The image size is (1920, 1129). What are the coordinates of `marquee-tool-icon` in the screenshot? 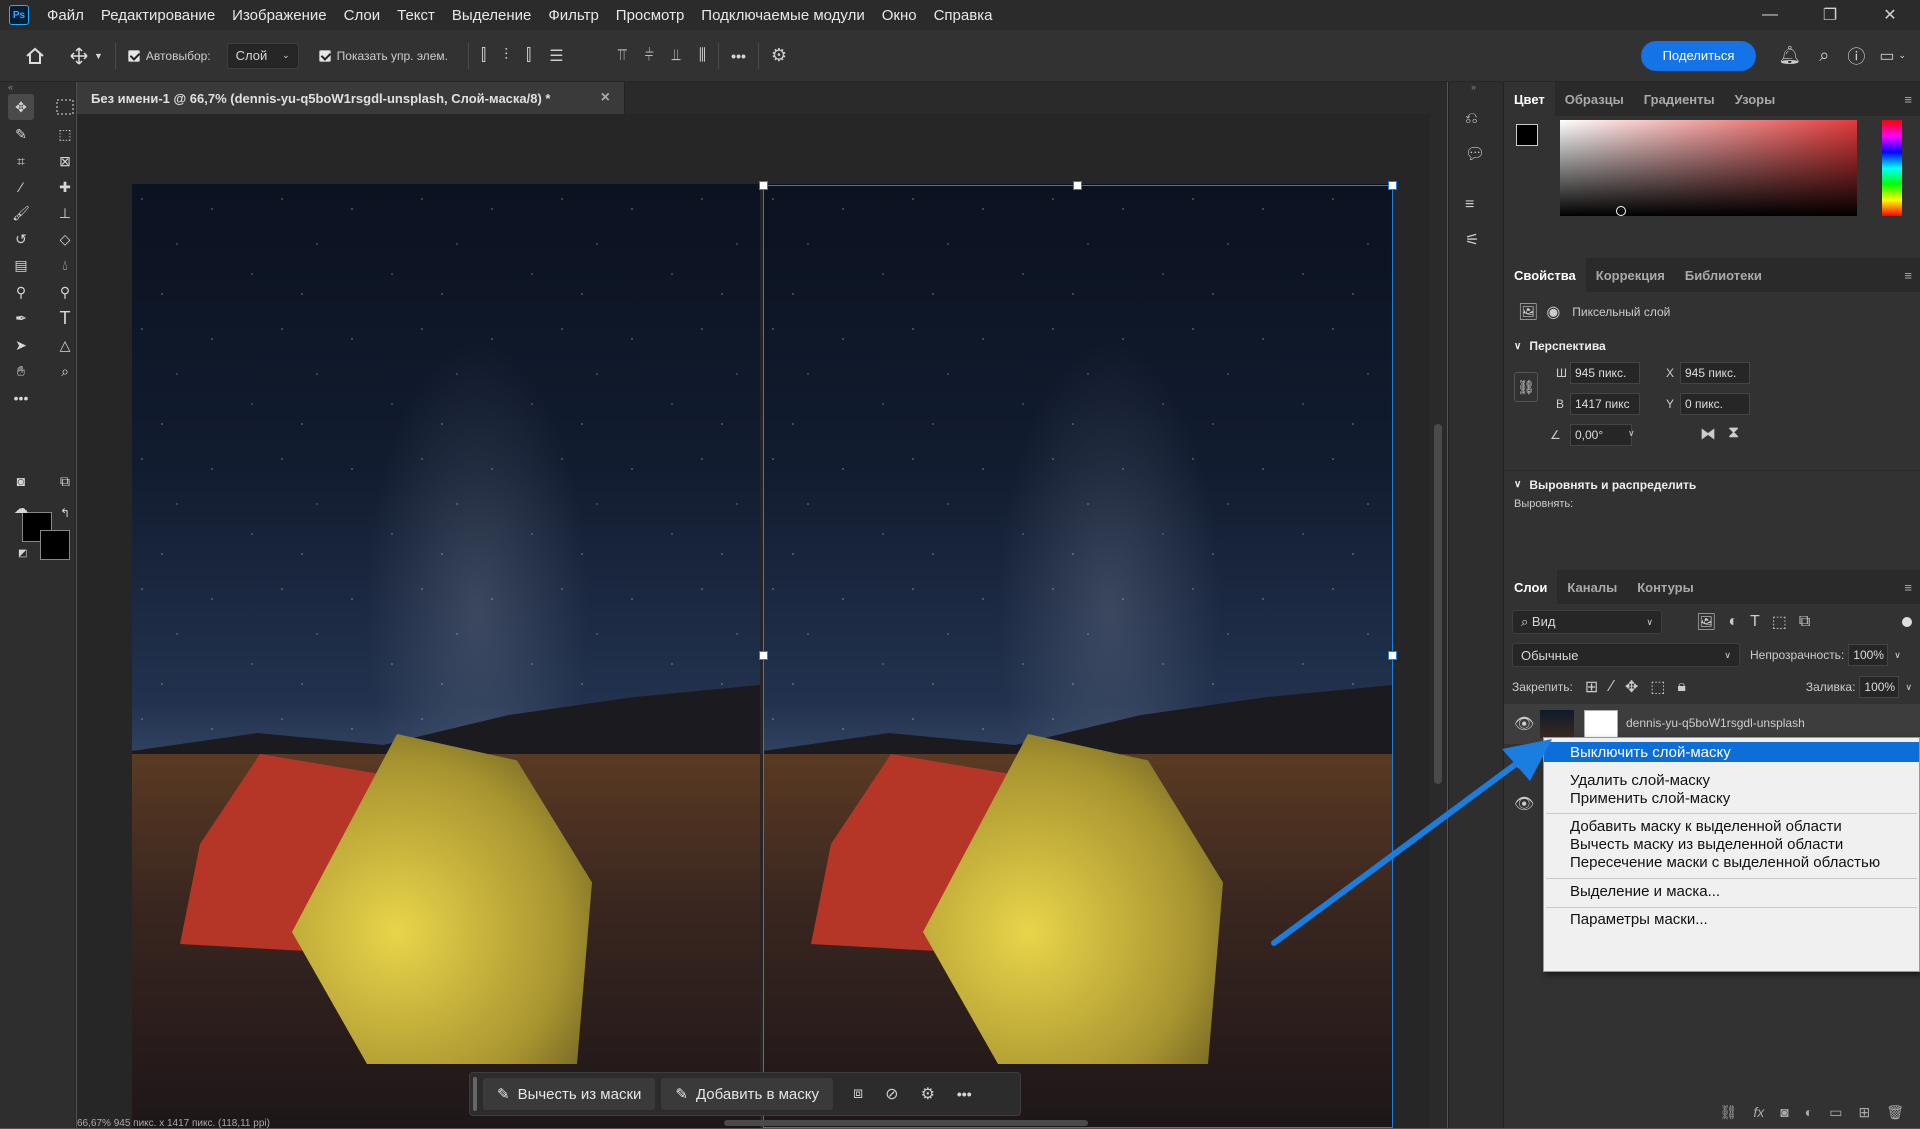 It's located at (65, 107).